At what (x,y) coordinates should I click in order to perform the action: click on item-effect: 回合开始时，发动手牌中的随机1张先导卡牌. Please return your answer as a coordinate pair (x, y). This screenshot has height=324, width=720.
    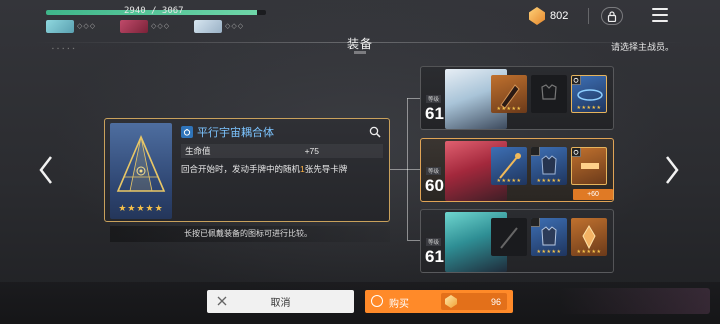
    Looking at the image, I should click on (284, 169).